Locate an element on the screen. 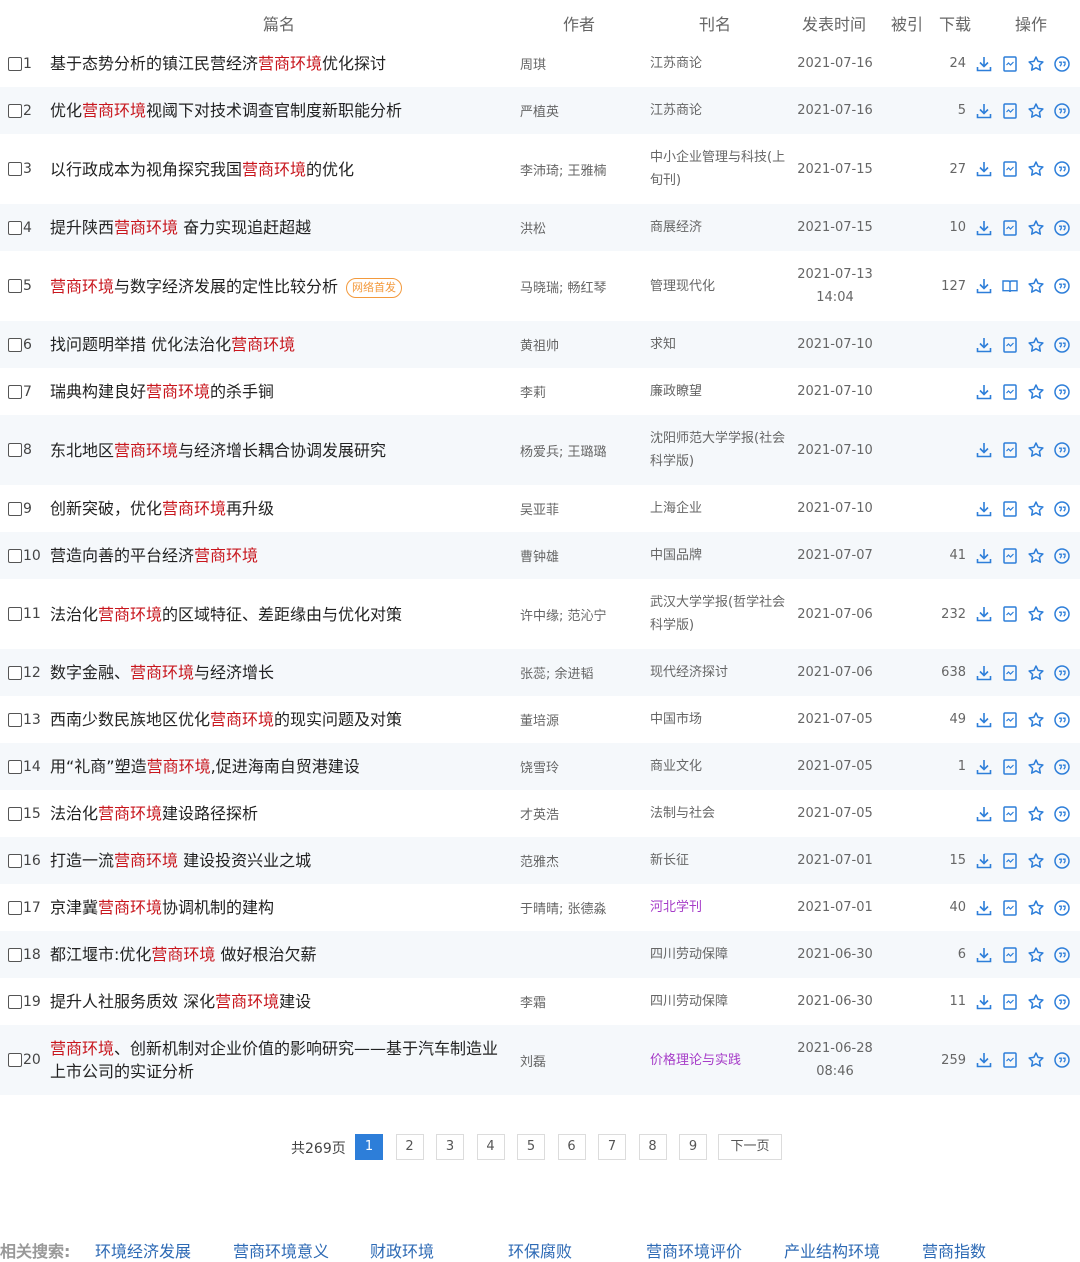 The height and width of the screenshot is (1262, 1080). source-link: 四川劳动保障 is located at coordinates (720, 954).